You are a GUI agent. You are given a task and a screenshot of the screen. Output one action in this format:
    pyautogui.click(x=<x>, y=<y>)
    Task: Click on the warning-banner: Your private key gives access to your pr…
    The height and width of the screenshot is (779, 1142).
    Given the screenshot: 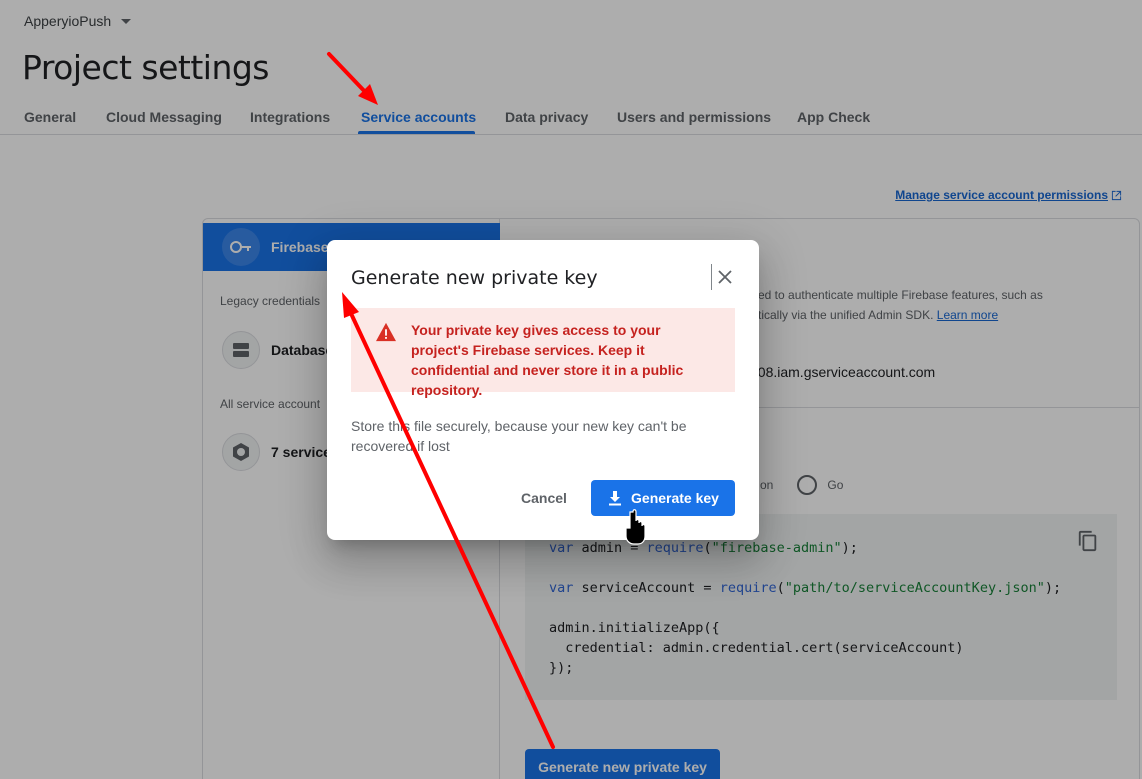 What is the action you would take?
    pyautogui.click(x=543, y=353)
    